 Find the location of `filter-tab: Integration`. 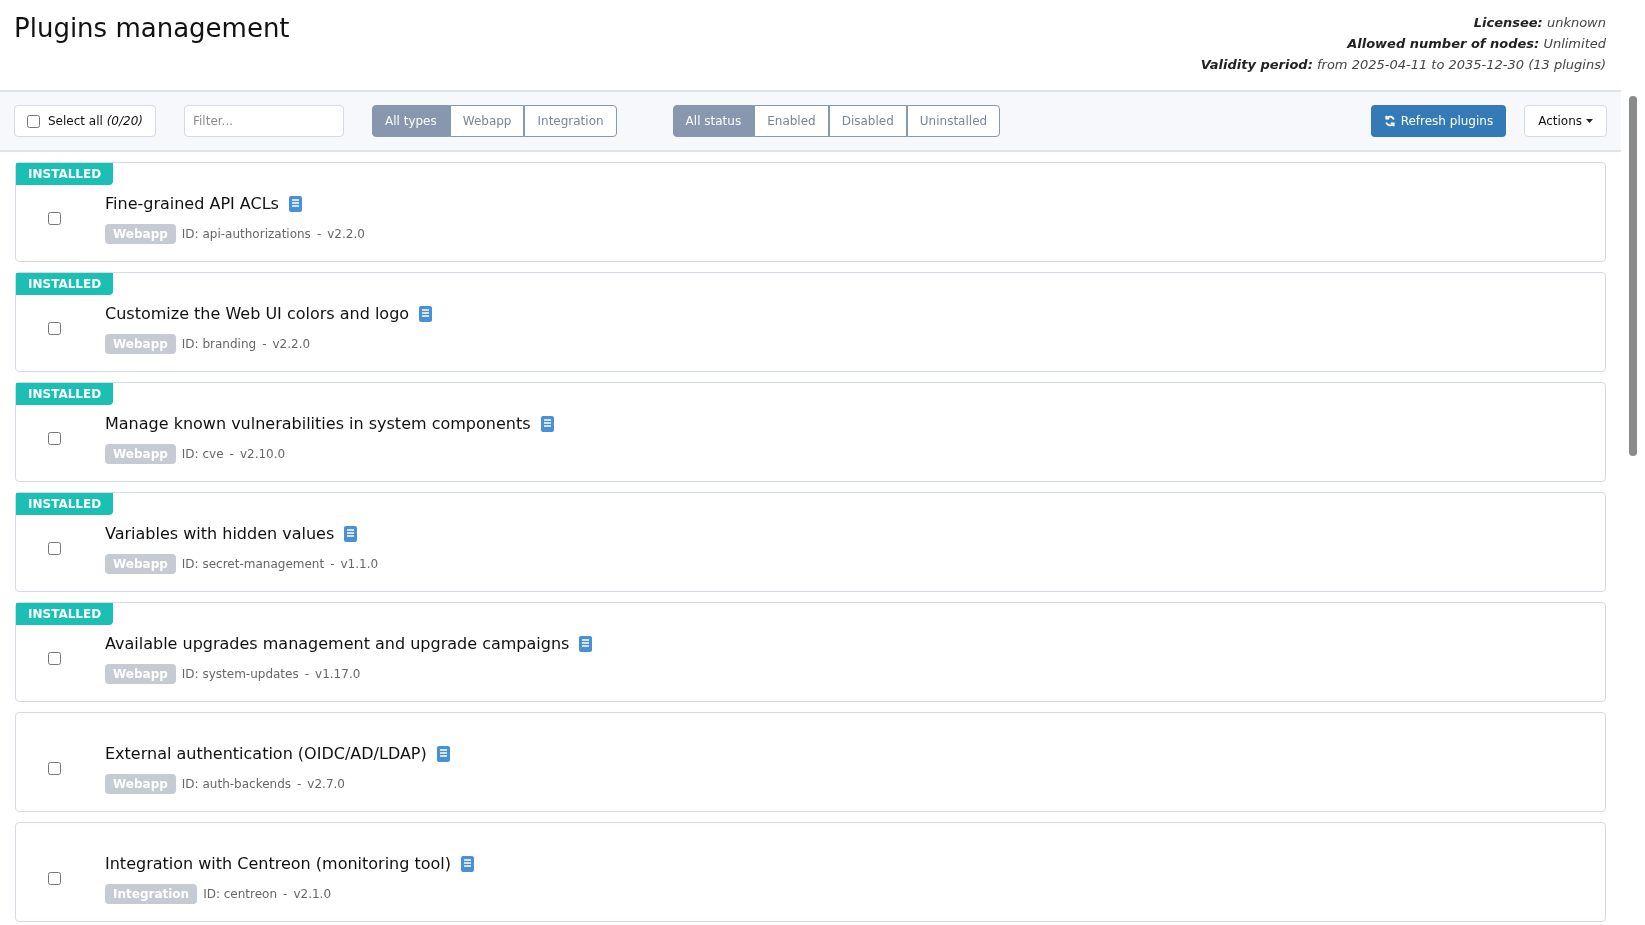

filter-tab: Integration is located at coordinates (570, 121).